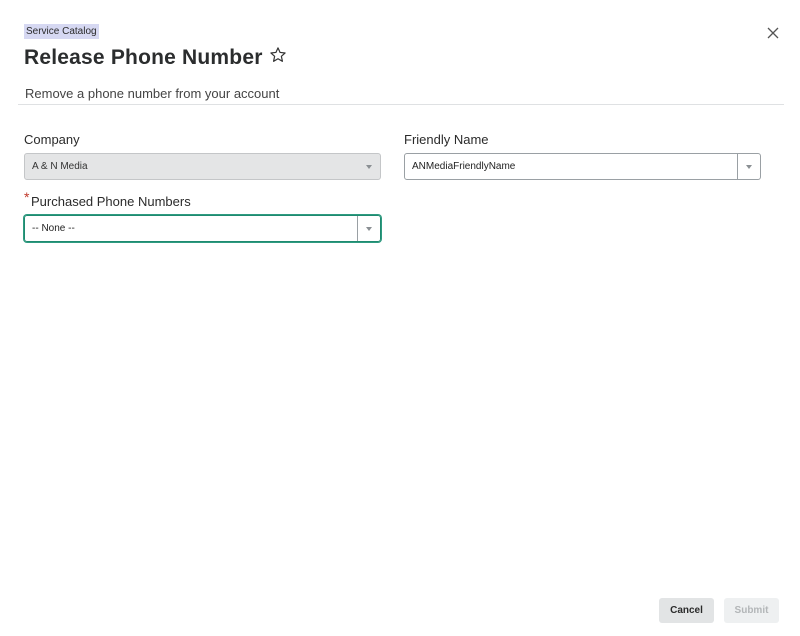  What do you see at coordinates (202, 228) in the screenshot?
I see `purchased-numbers-select: -- None --` at bounding box center [202, 228].